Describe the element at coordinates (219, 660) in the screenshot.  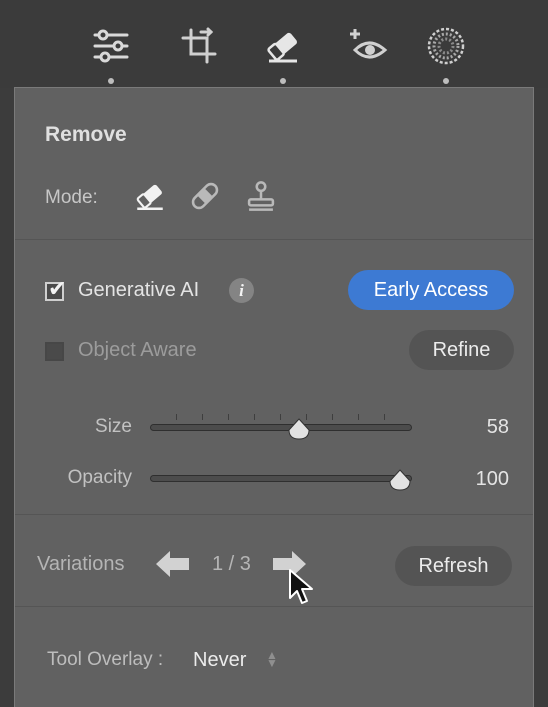
I see `tool-overlay-select: Never` at that location.